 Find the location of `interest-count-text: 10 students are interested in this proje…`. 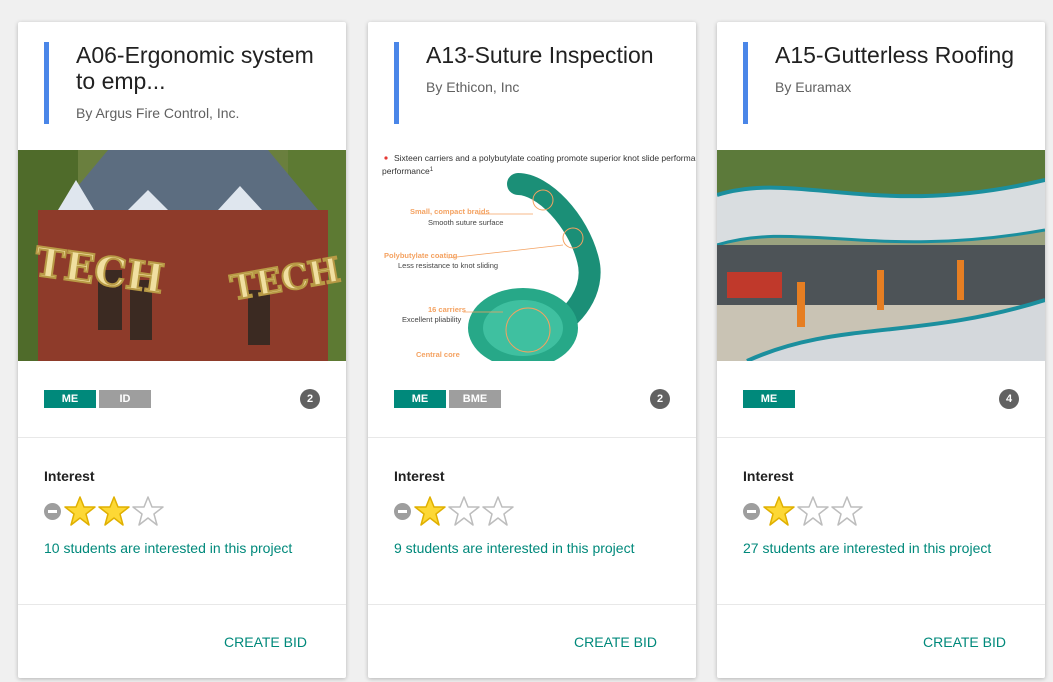

interest-count-text: 10 students are interested in this proje… is located at coordinates (168, 548).